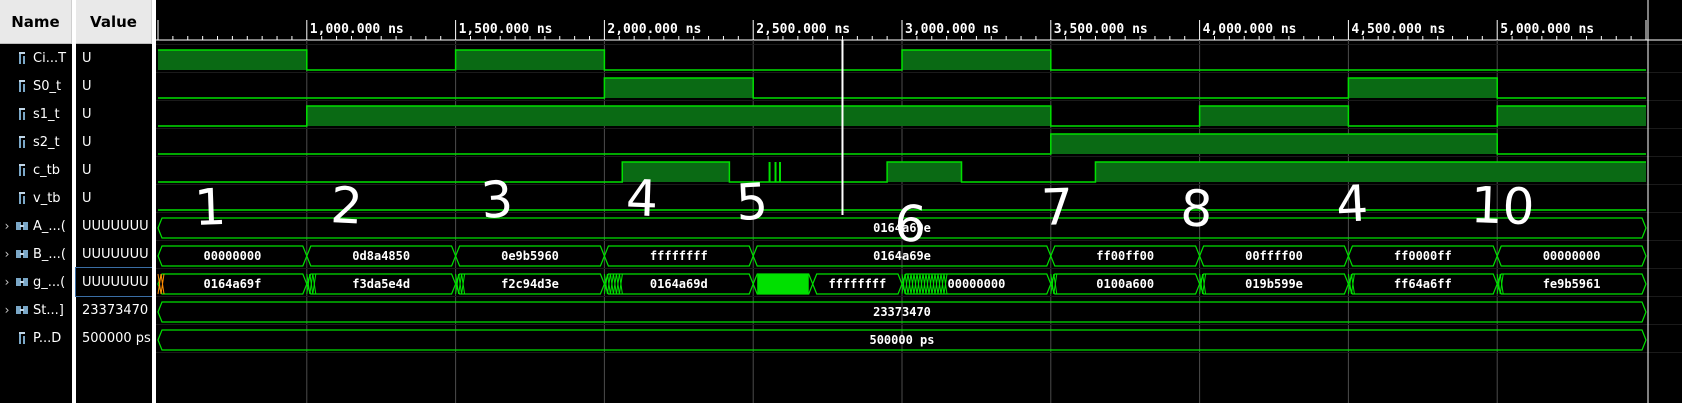  I want to click on time-tick-label: 2,500.000 ns, so click(803, 29).